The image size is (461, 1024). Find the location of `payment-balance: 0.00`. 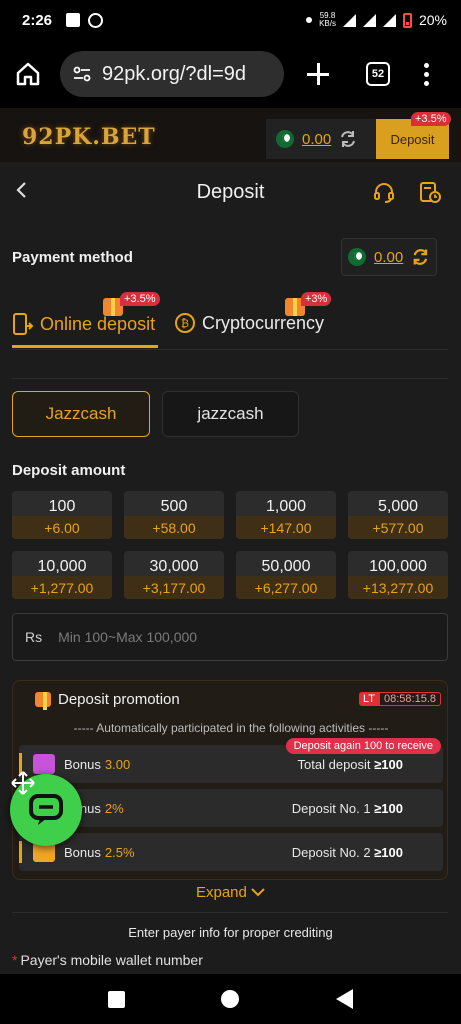

payment-balance: 0.00 is located at coordinates (388, 257).